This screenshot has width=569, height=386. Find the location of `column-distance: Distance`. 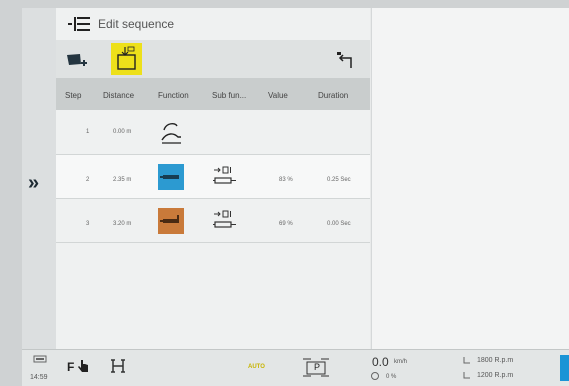

column-distance: Distance is located at coordinates (119, 95).